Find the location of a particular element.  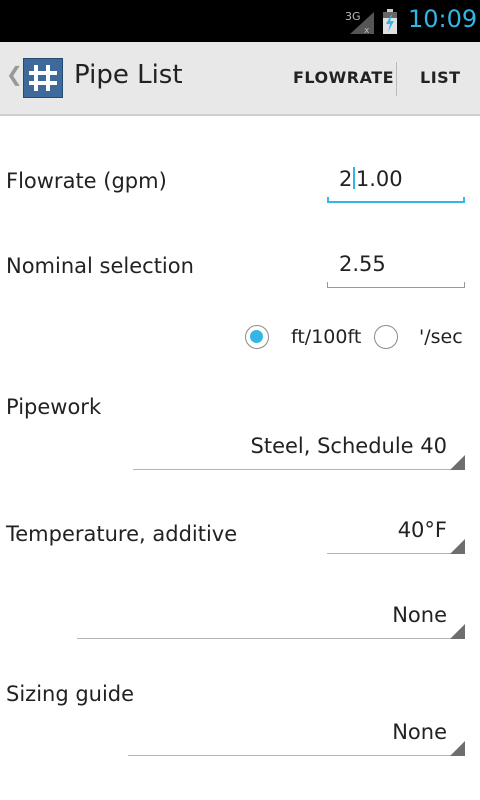

unit-radio-ft100ft is located at coordinates (257, 337).